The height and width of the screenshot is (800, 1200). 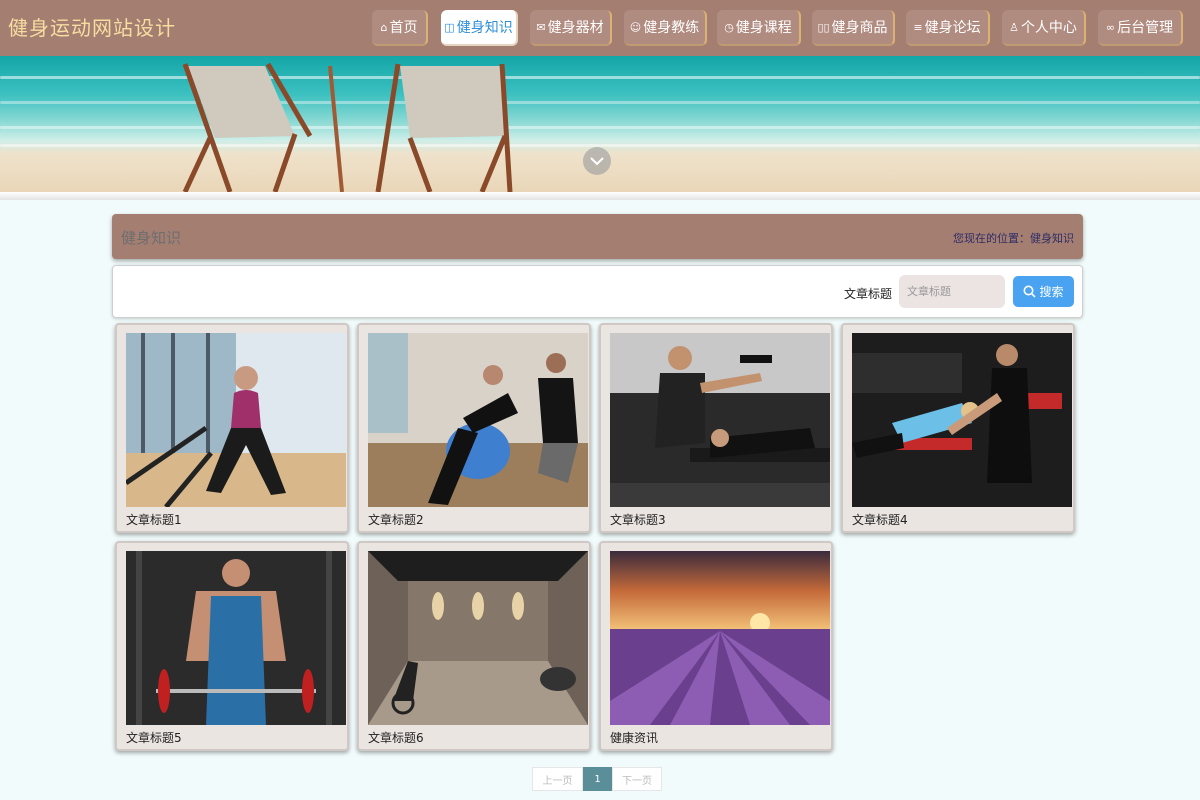 I want to click on site-title: 健身运动网站设计, so click(x=92, y=28).